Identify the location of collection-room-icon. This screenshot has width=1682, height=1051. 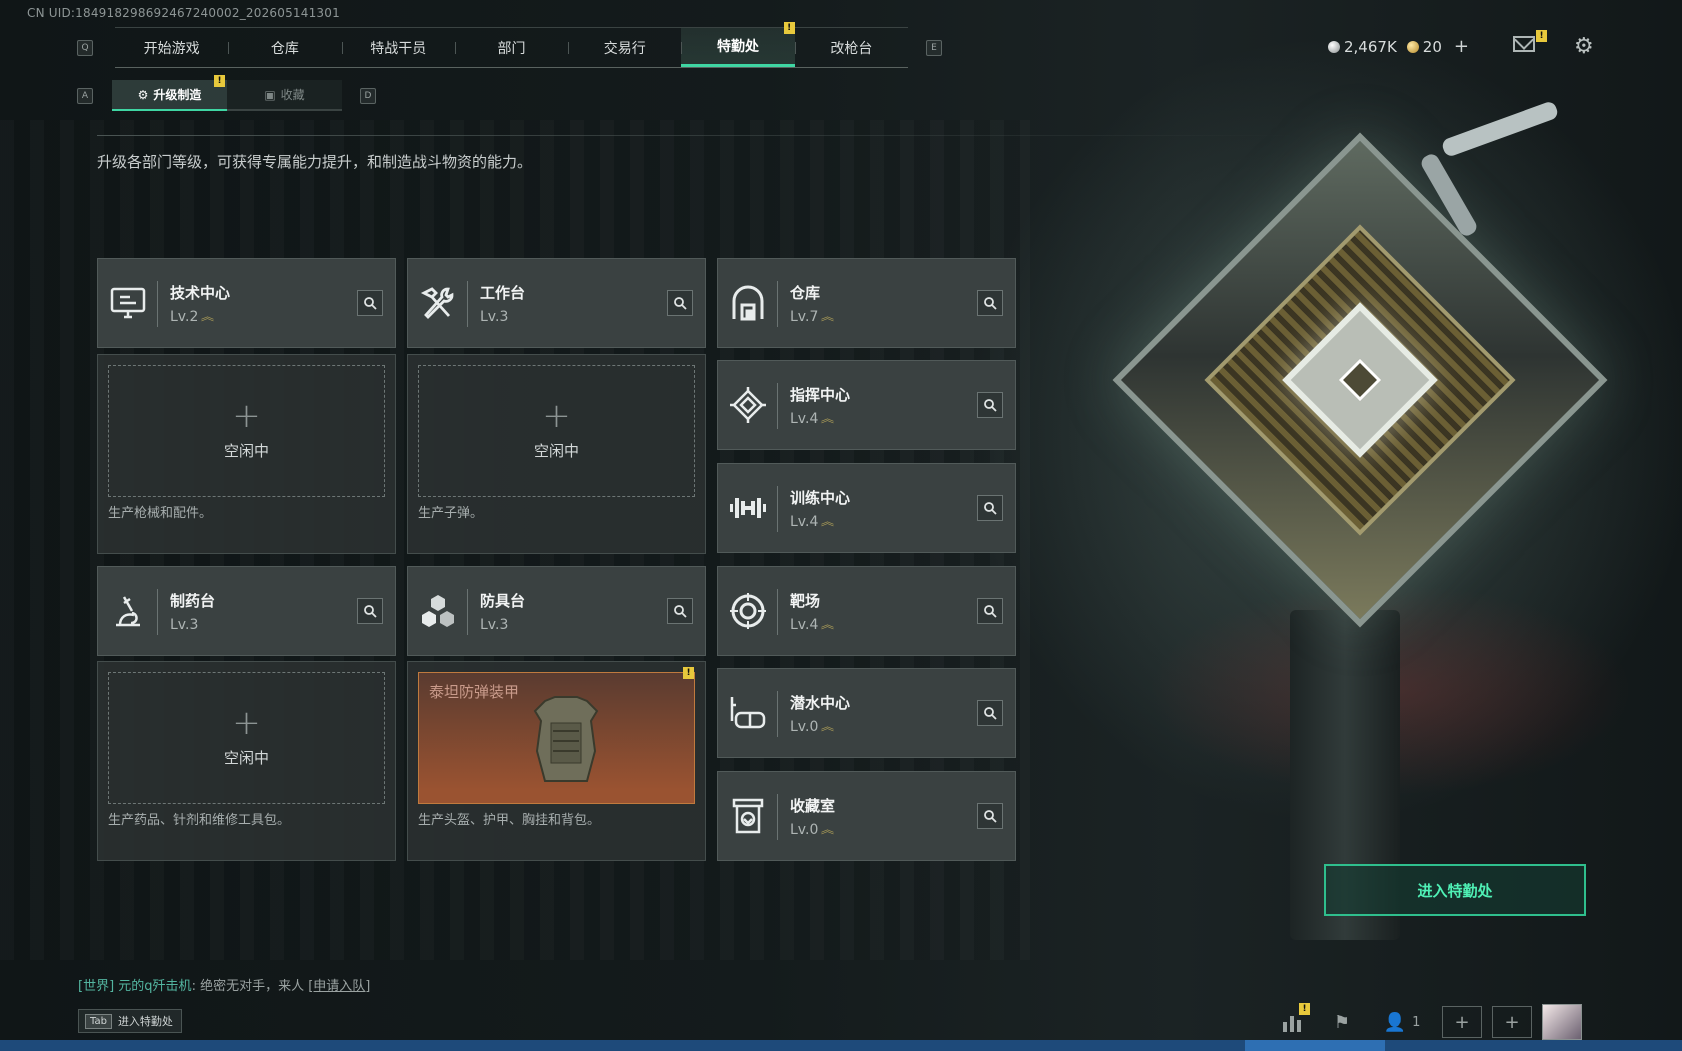
(748, 816).